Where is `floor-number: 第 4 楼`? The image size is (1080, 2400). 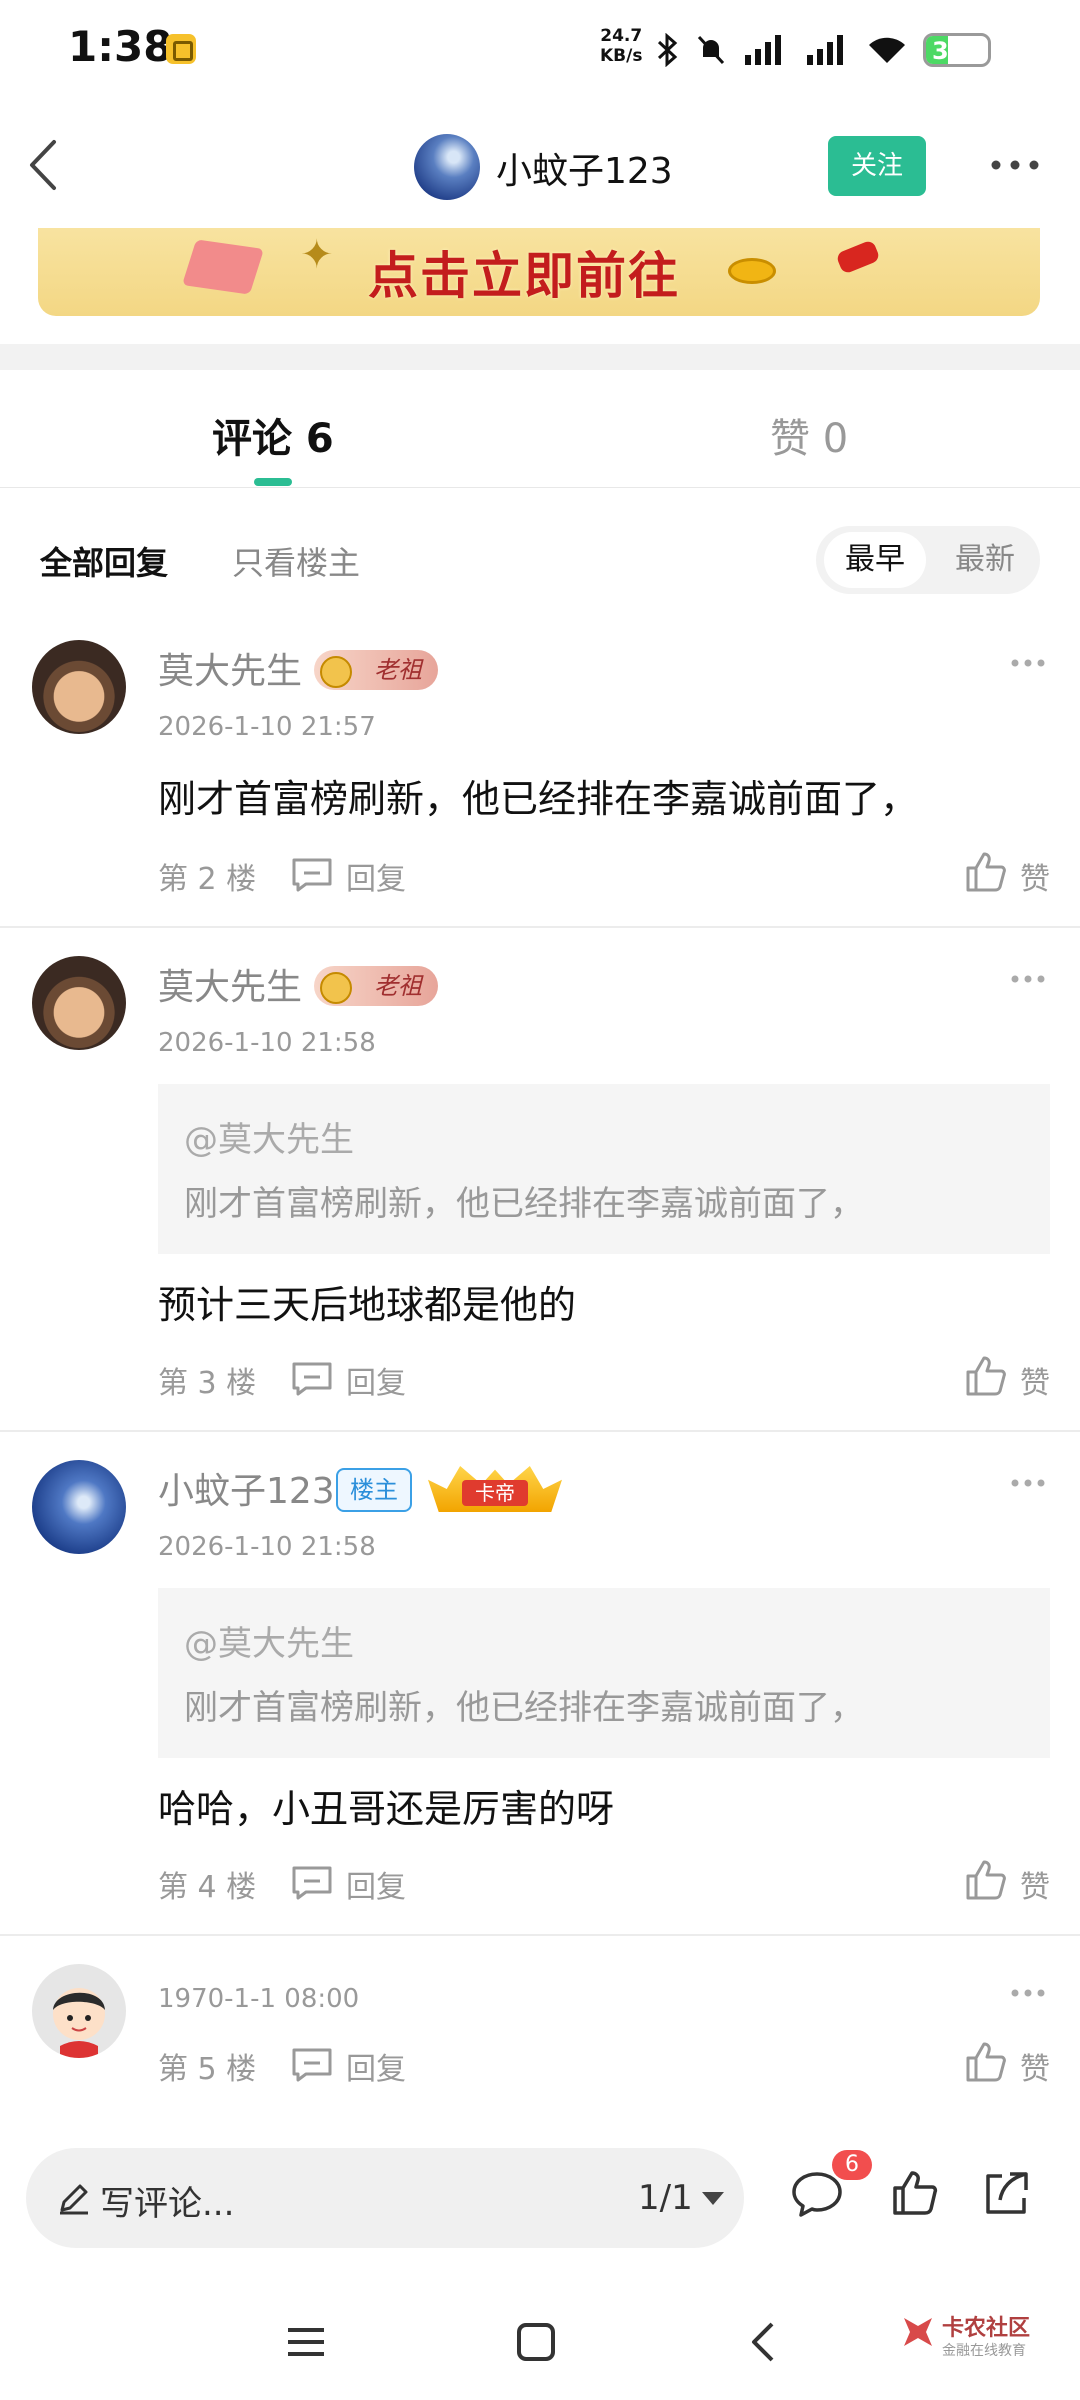 floor-number: 第 4 楼 is located at coordinates (207, 1887).